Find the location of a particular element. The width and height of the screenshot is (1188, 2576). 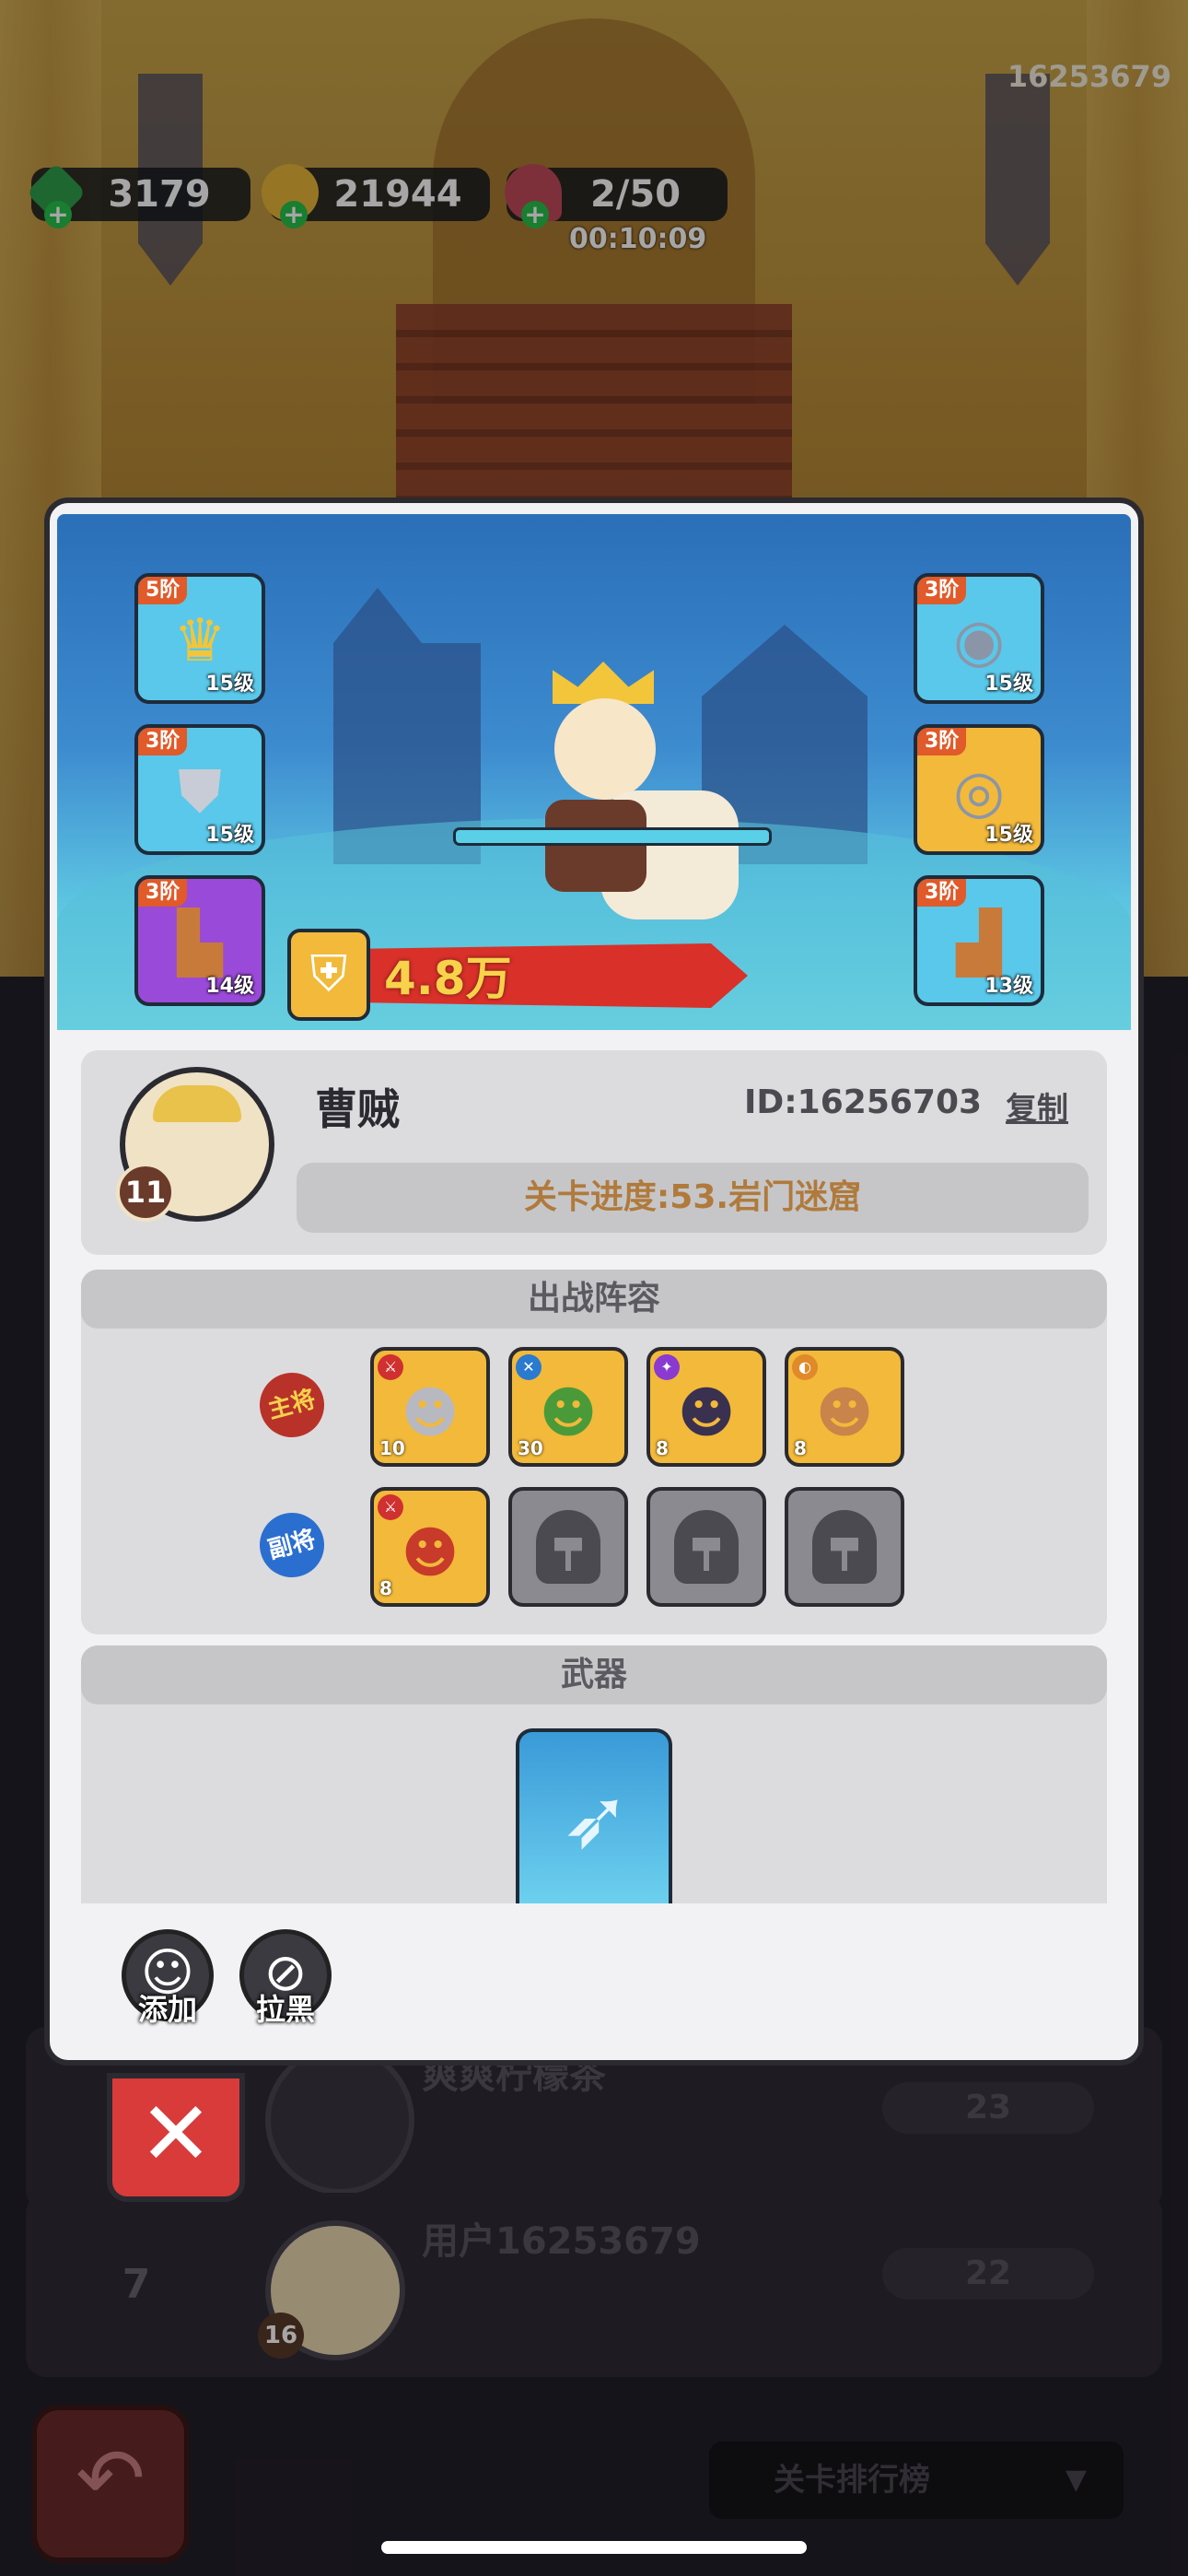

tier-badge: 5阶 is located at coordinates (163, 590).